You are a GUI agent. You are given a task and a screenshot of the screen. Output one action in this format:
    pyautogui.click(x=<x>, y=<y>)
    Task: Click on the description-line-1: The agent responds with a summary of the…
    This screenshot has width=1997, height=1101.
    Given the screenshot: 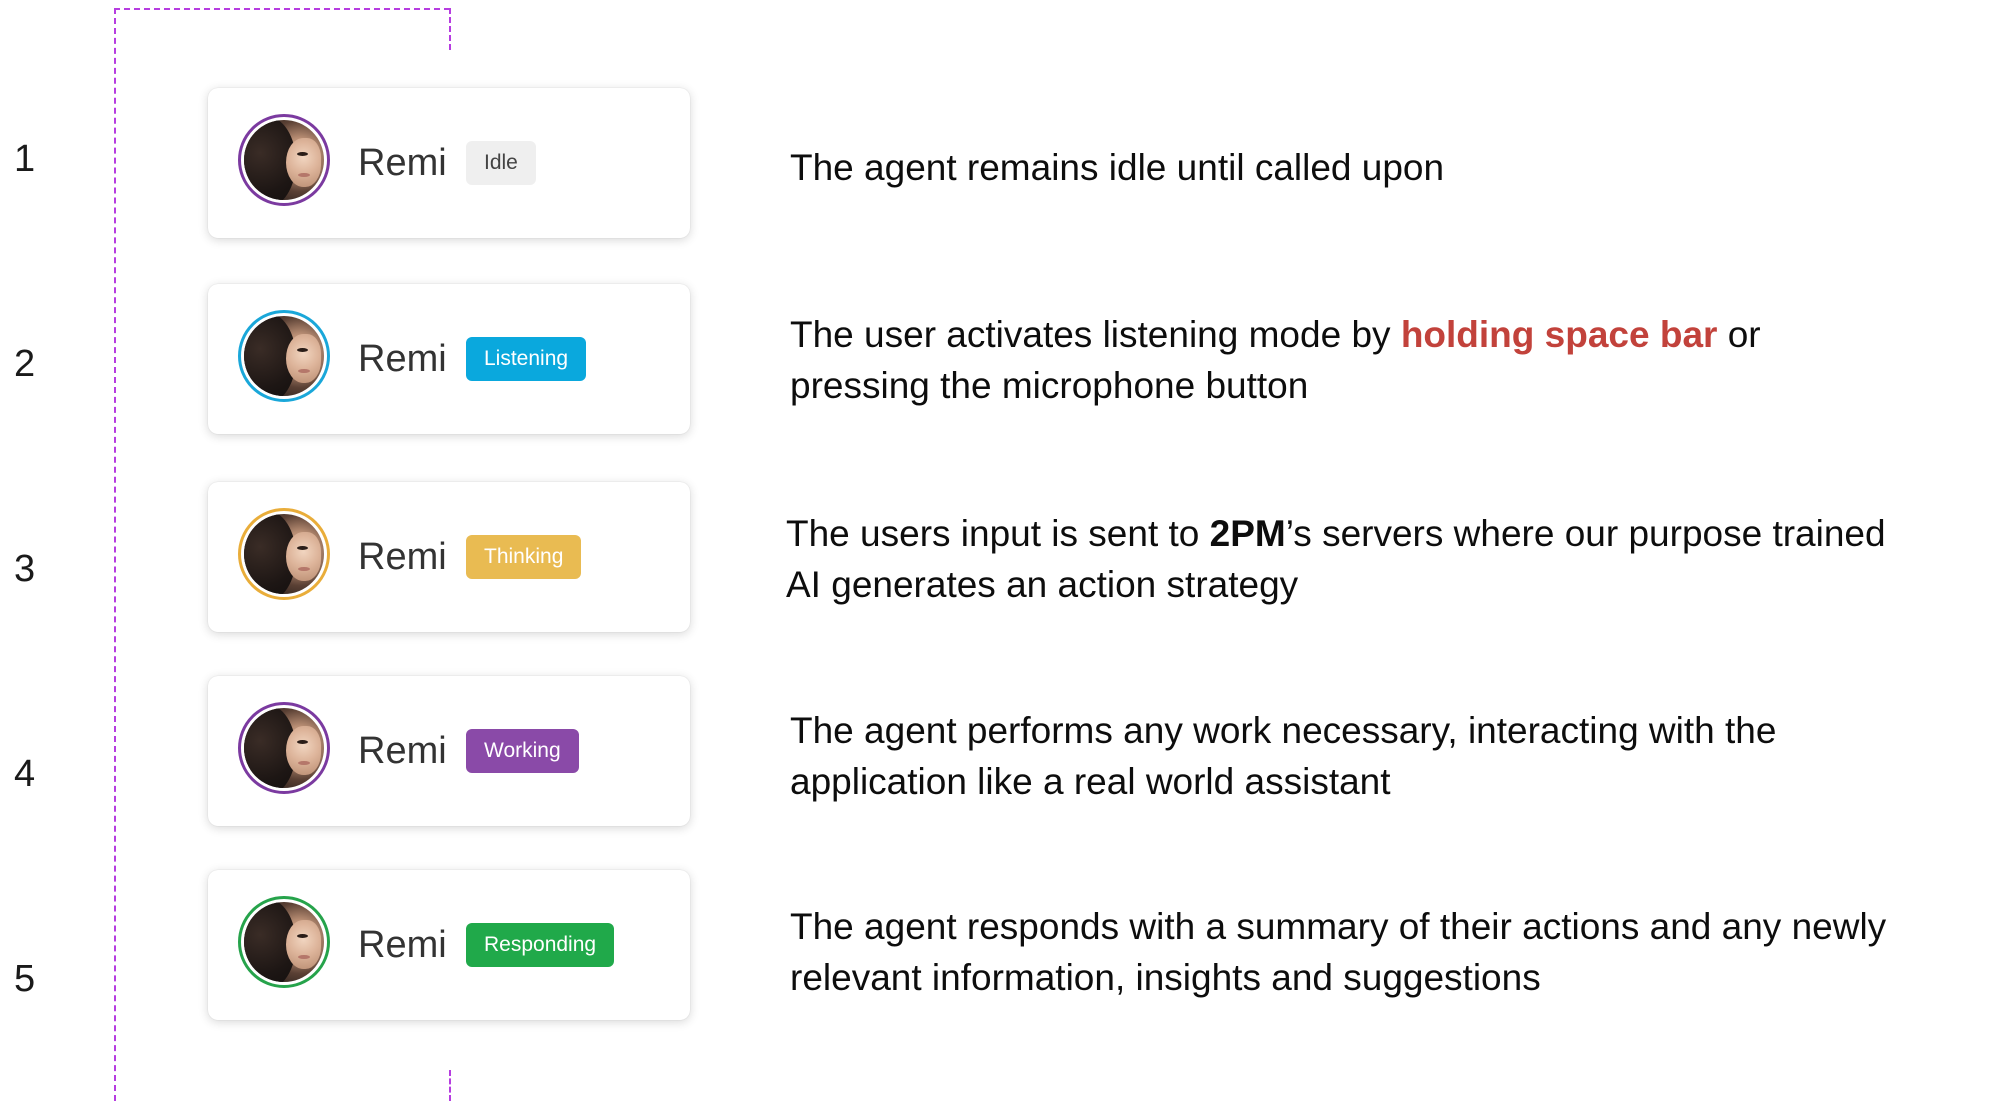 What is the action you would take?
    pyautogui.click(x=1338, y=926)
    